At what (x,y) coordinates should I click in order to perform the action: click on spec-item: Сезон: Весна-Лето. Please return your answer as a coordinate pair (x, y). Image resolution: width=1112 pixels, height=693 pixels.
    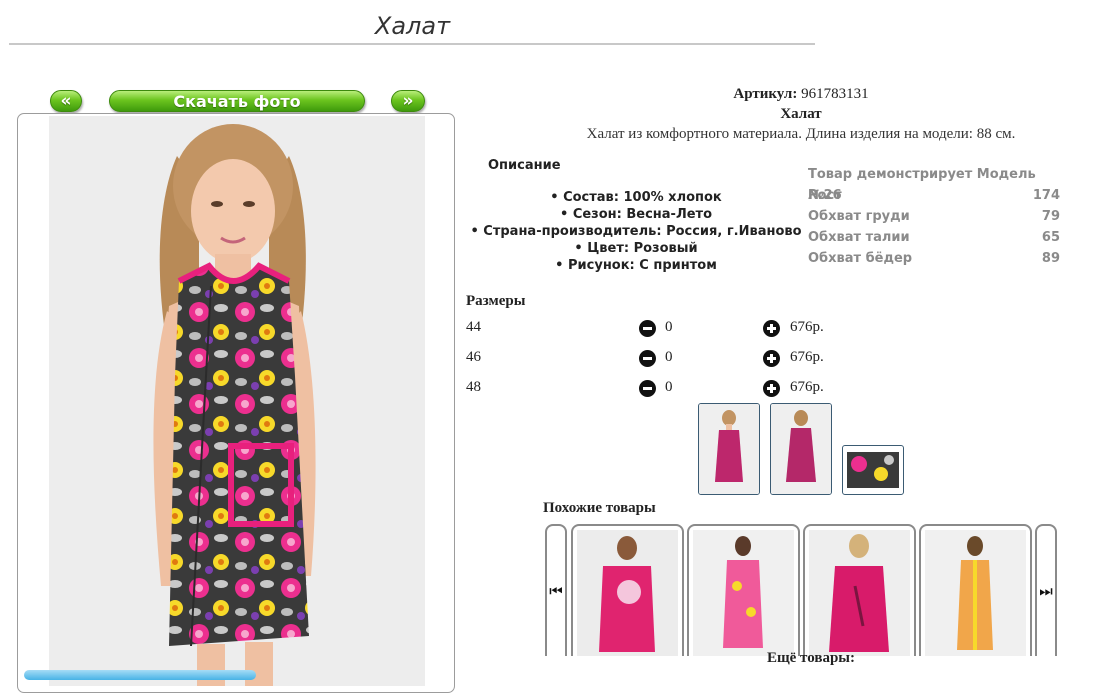
    Looking at the image, I should click on (636, 214).